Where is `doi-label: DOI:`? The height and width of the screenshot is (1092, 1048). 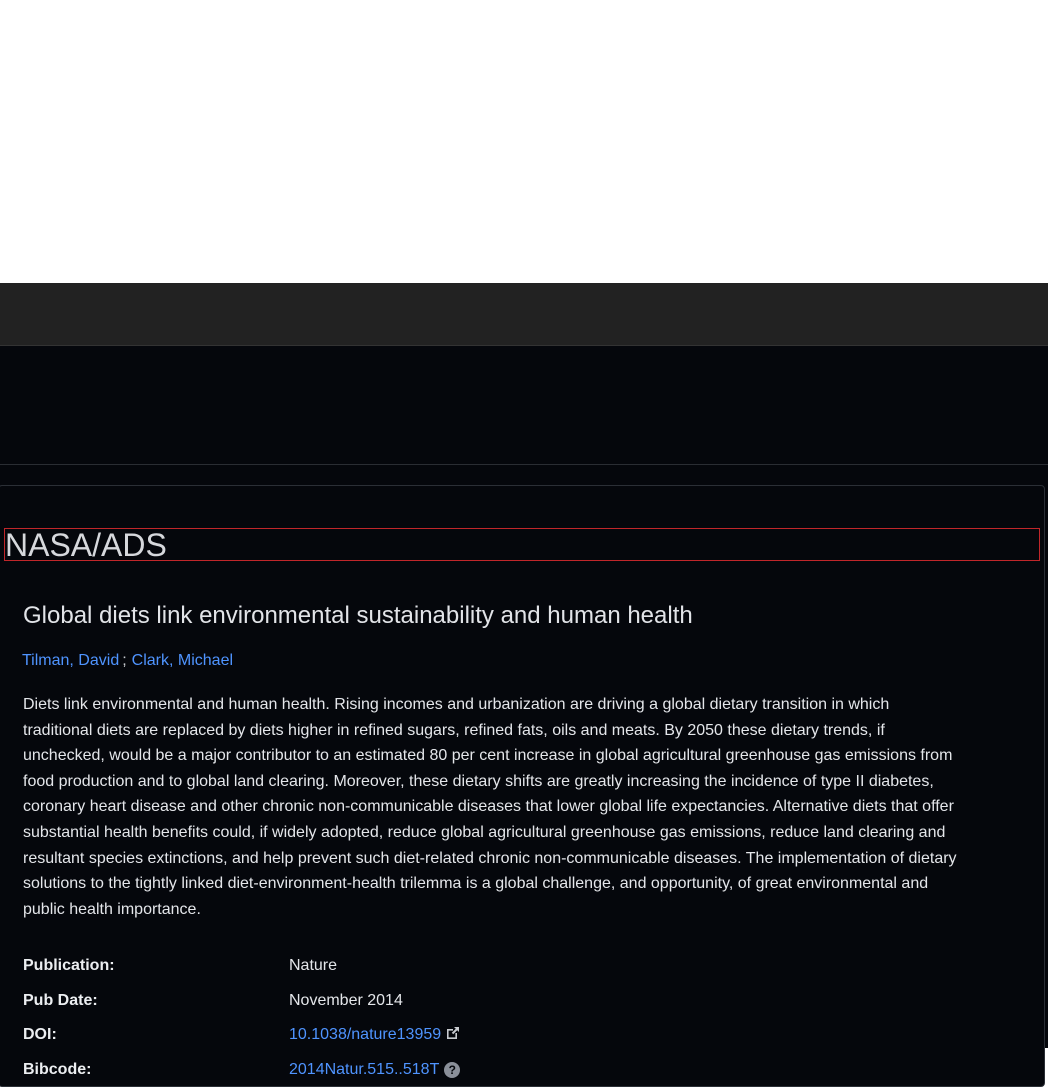
doi-label: DOI: is located at coordinates (40, 1035).